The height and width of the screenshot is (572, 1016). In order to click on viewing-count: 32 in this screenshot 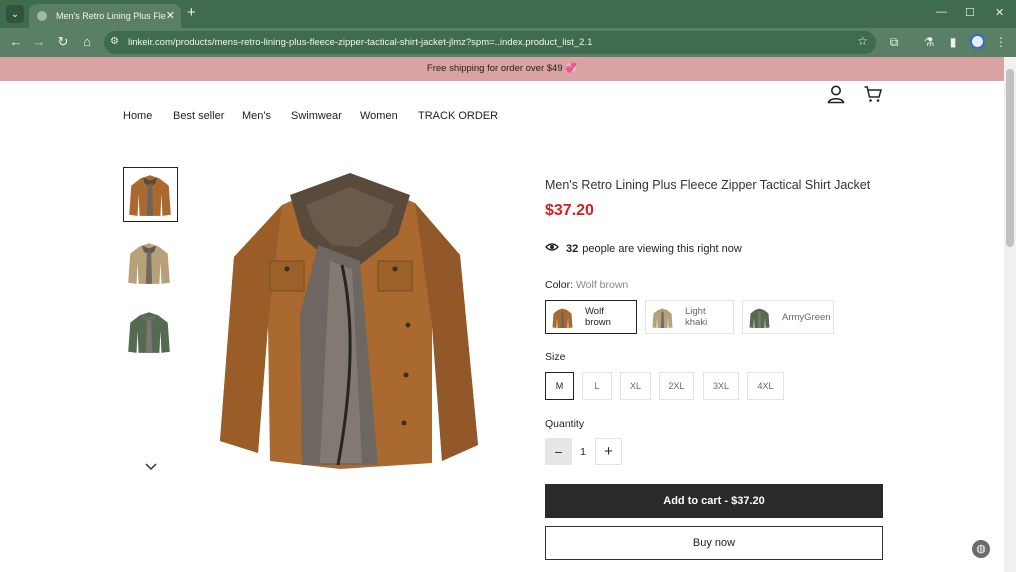, I will do `click(572, 248)`.